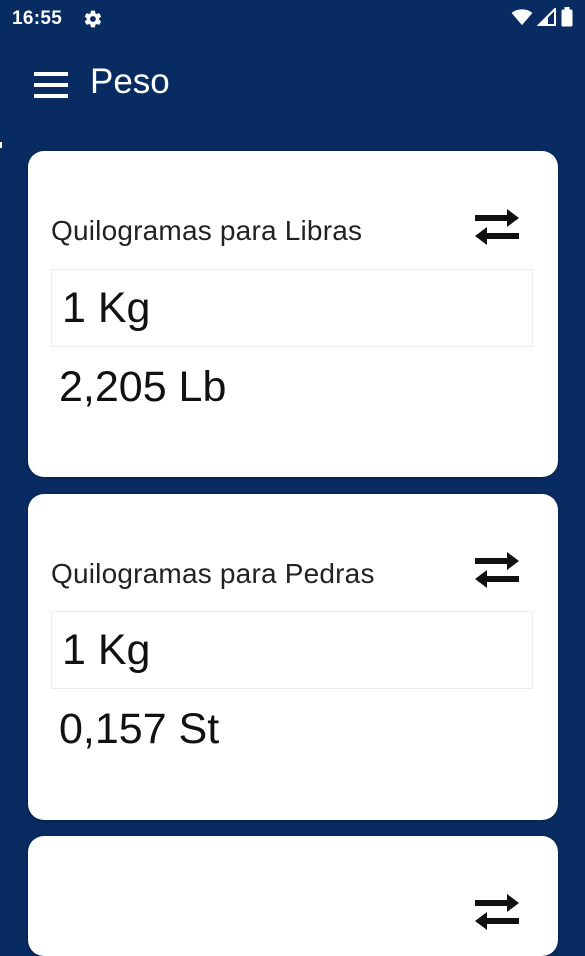  I want to click on edge-marker, so click(1, 145).